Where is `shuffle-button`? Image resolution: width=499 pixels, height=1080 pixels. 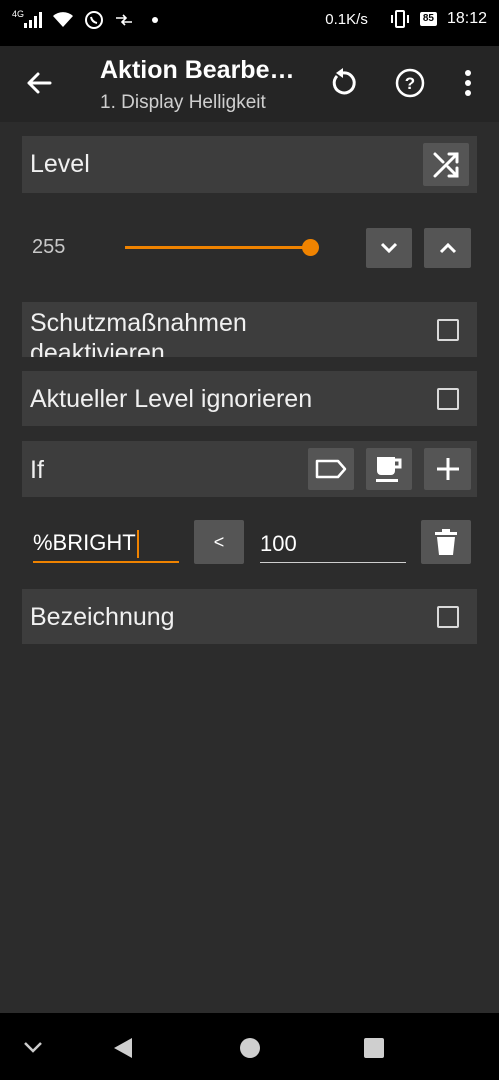
shuffle-button is located at coordinates (446, 164).